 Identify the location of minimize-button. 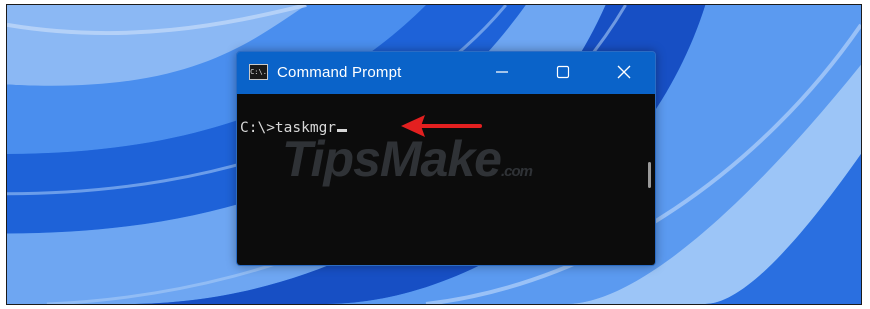
(502, 72).